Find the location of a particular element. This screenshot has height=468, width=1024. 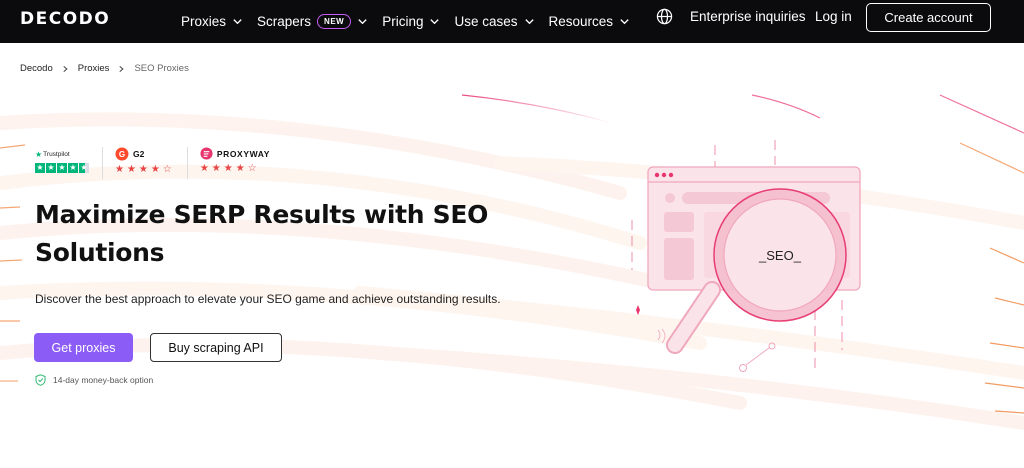

buy-scraping-api-button: Buy scraping API is located at coordinates (216, 347).